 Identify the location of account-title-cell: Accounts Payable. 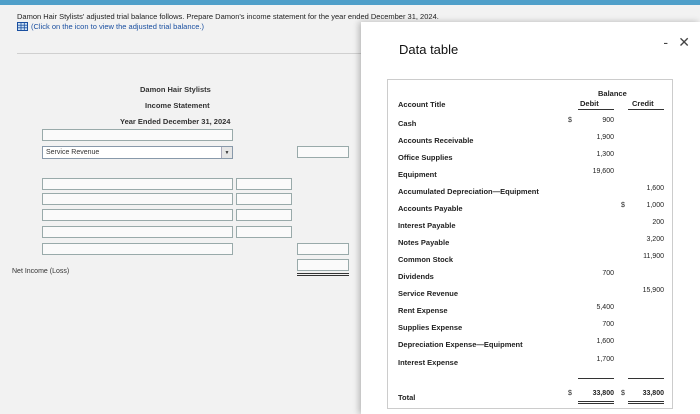
(430, 208).